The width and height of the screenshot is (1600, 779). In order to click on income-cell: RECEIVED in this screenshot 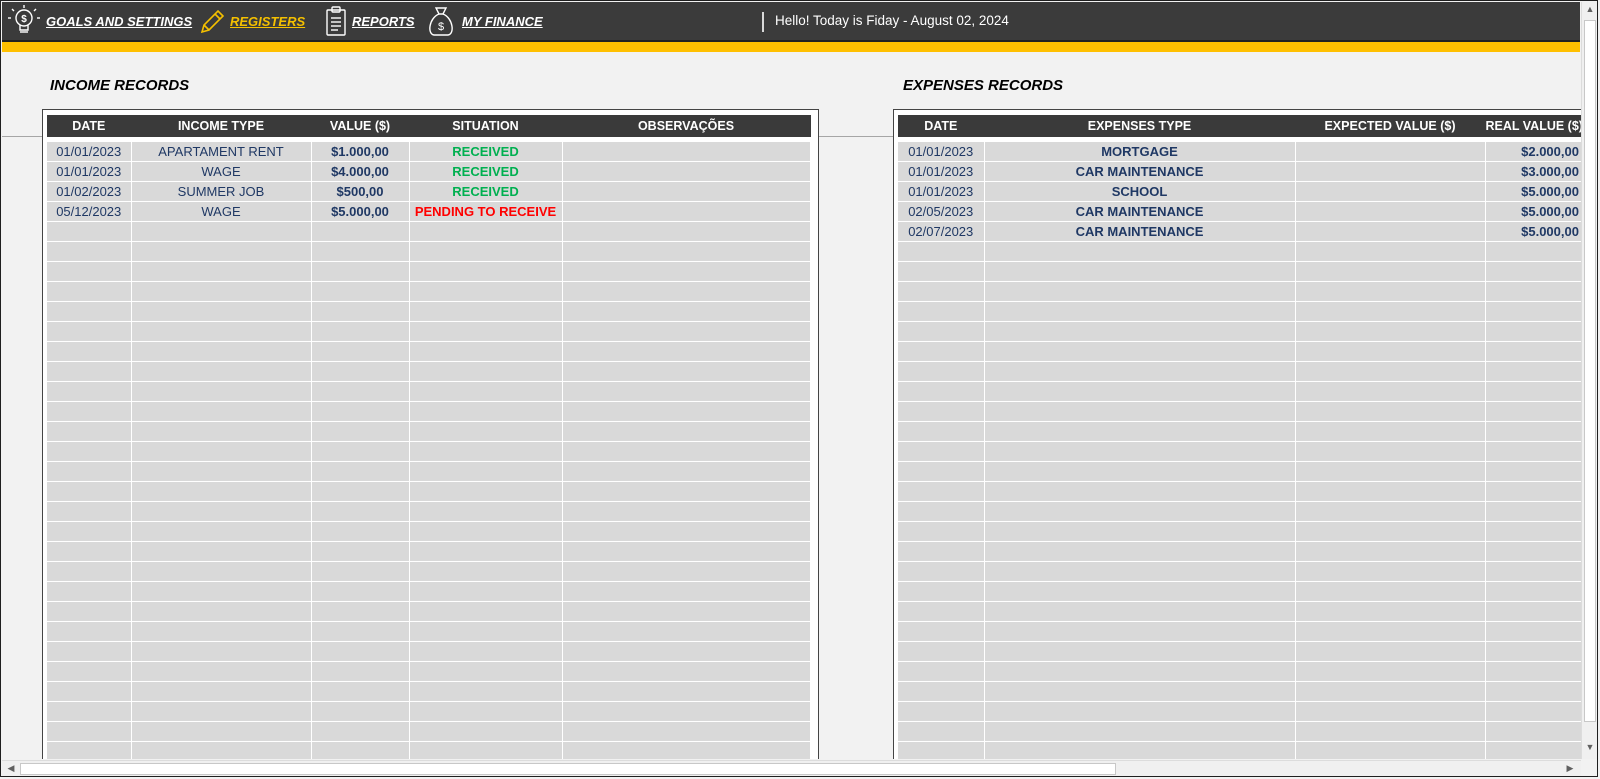, I will do `click(486, 152)`.